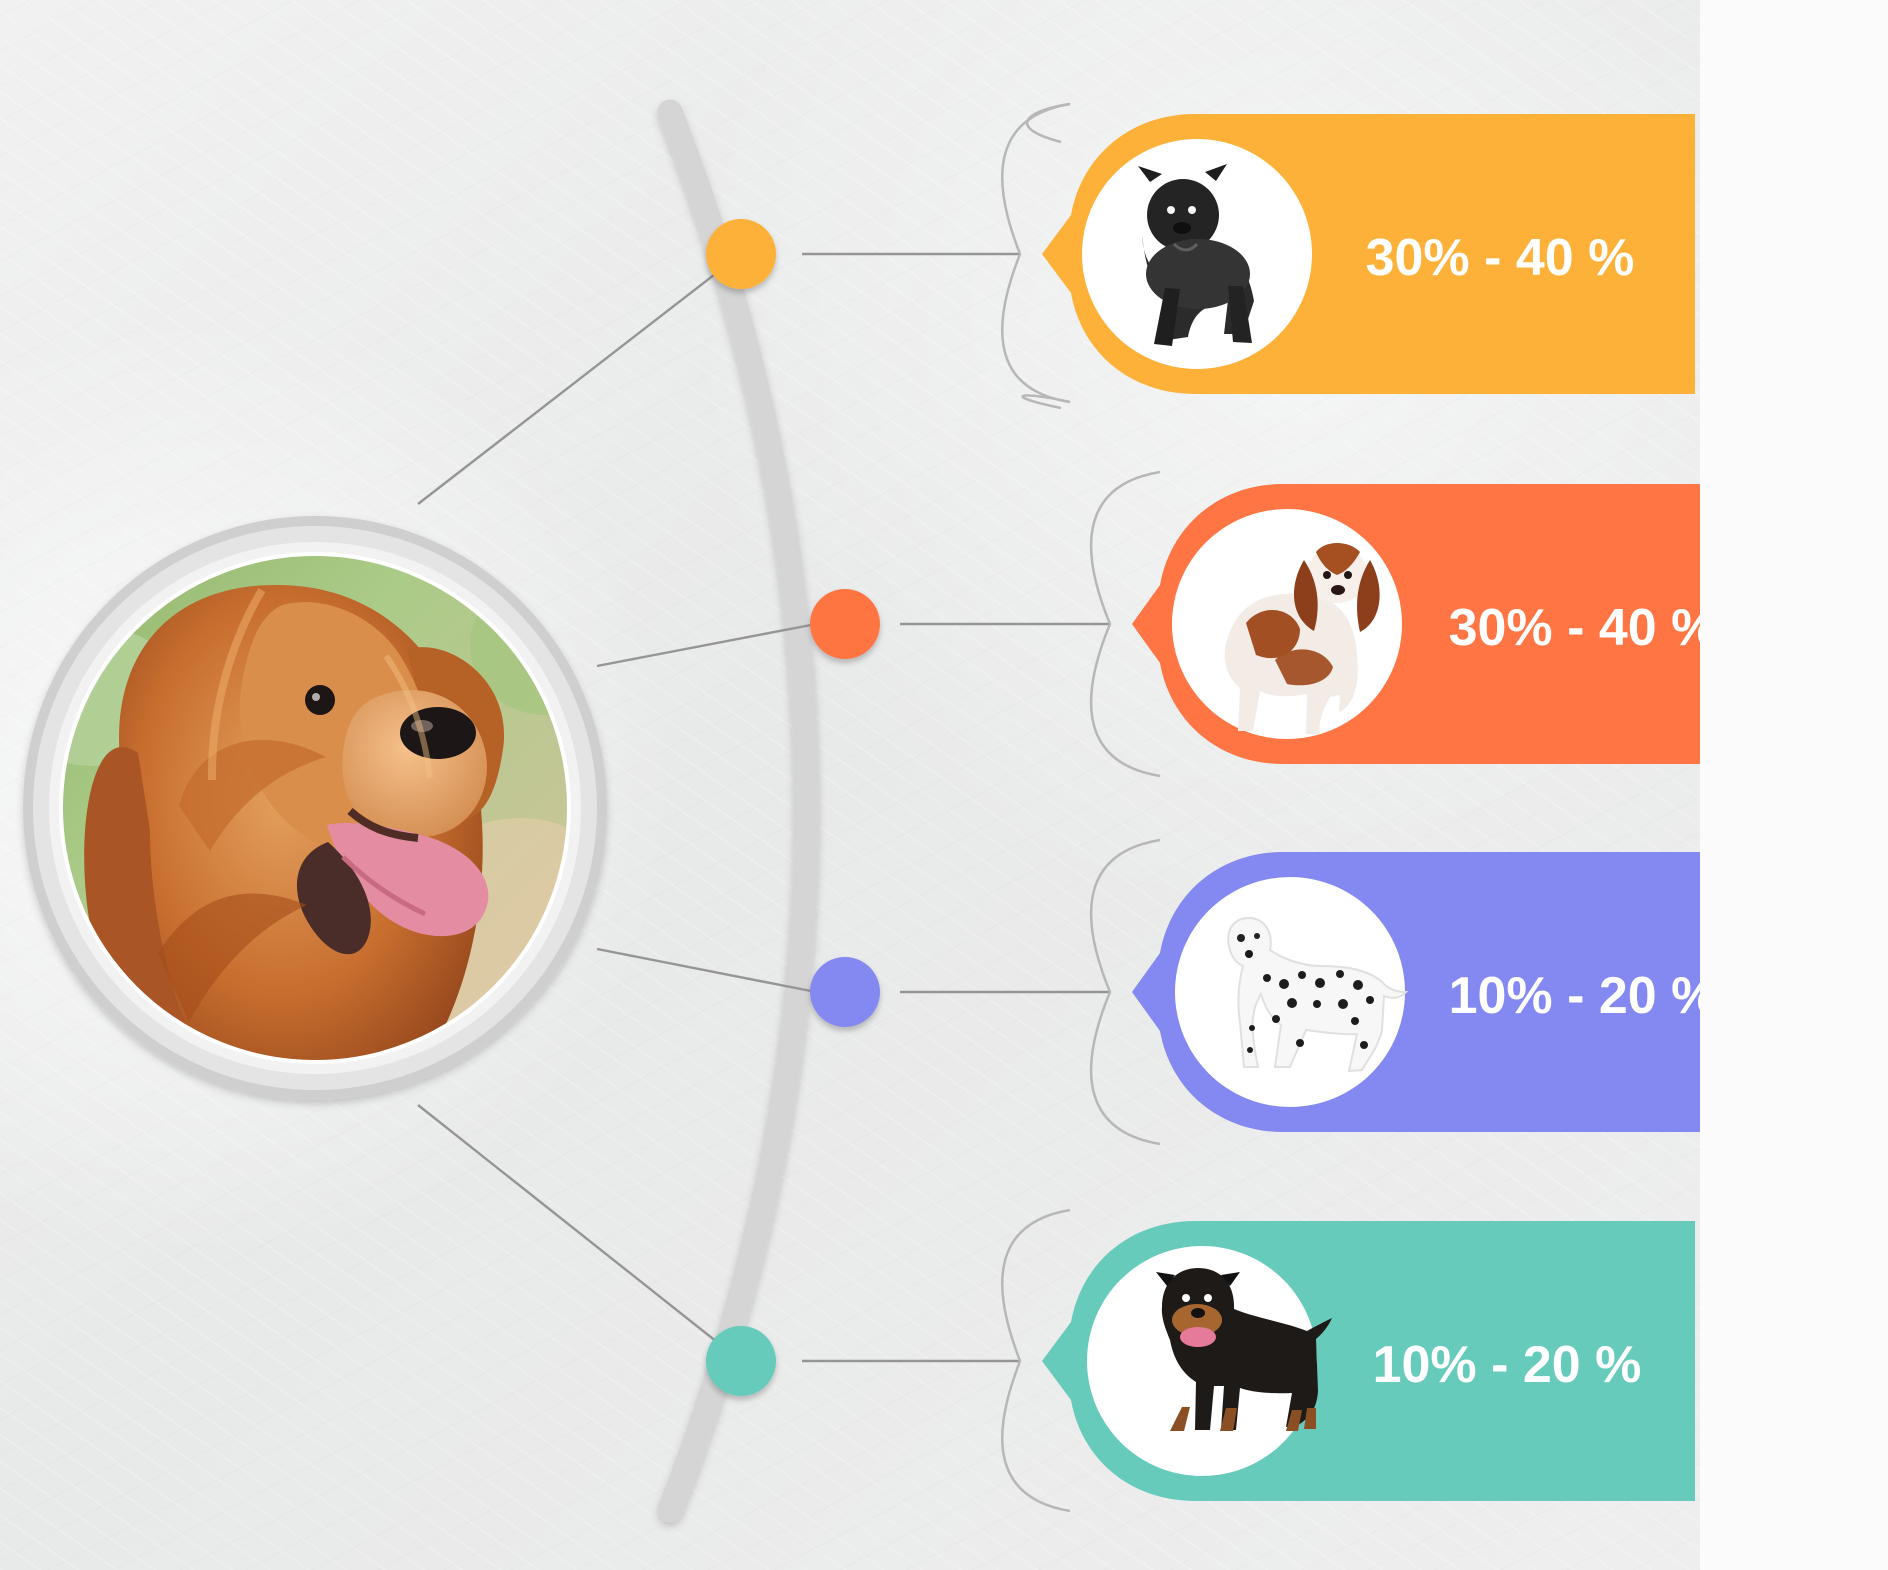 Image resolution: width=1888 pixels, height=1570 pixels. I want to click on card-2: 30% - 40 %, so click(1394, 624).